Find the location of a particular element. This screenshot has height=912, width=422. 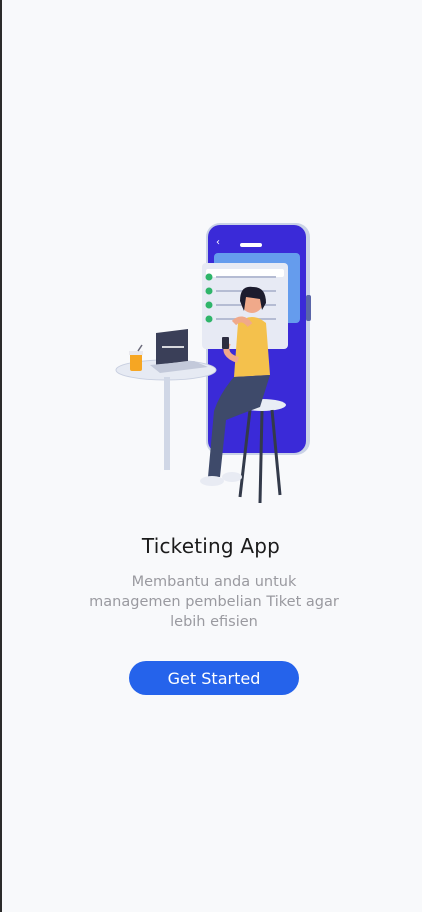

page-title: Ticketing App is located at coordinates (211, 546).